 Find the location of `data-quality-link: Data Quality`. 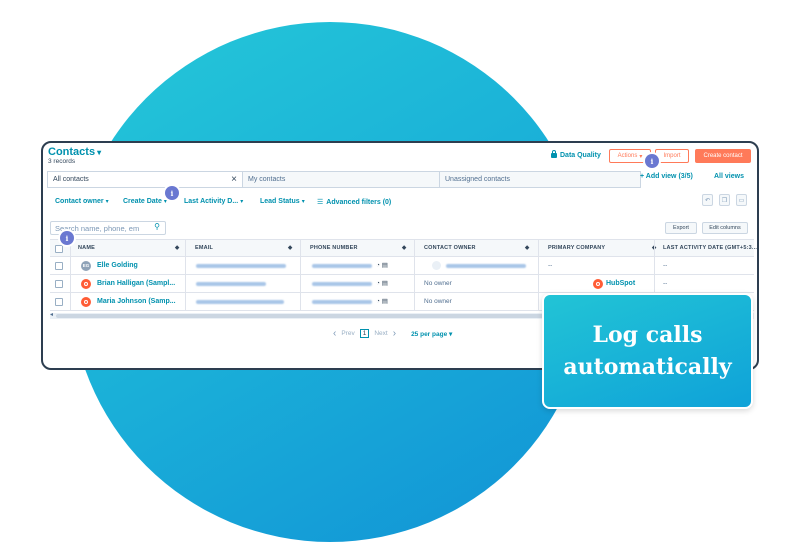

data-quality-link: Data Quality is located at coordinates (576, 154).